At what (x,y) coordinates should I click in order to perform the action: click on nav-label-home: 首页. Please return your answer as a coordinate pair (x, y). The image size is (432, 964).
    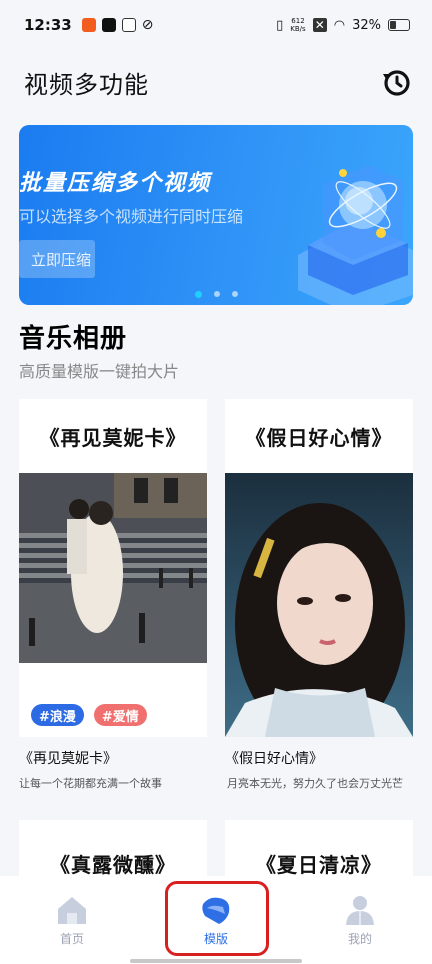
    Looking at the image, I should click on (71, 939).